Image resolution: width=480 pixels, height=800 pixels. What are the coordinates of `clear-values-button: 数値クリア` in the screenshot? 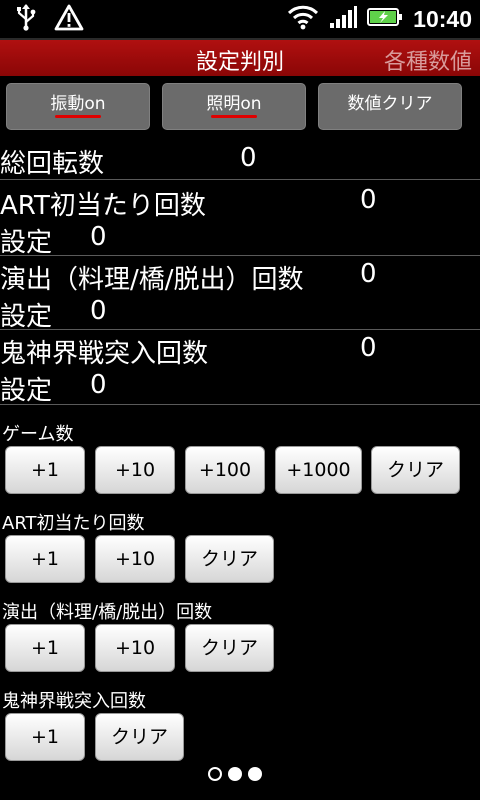 It's located at (390, 106).